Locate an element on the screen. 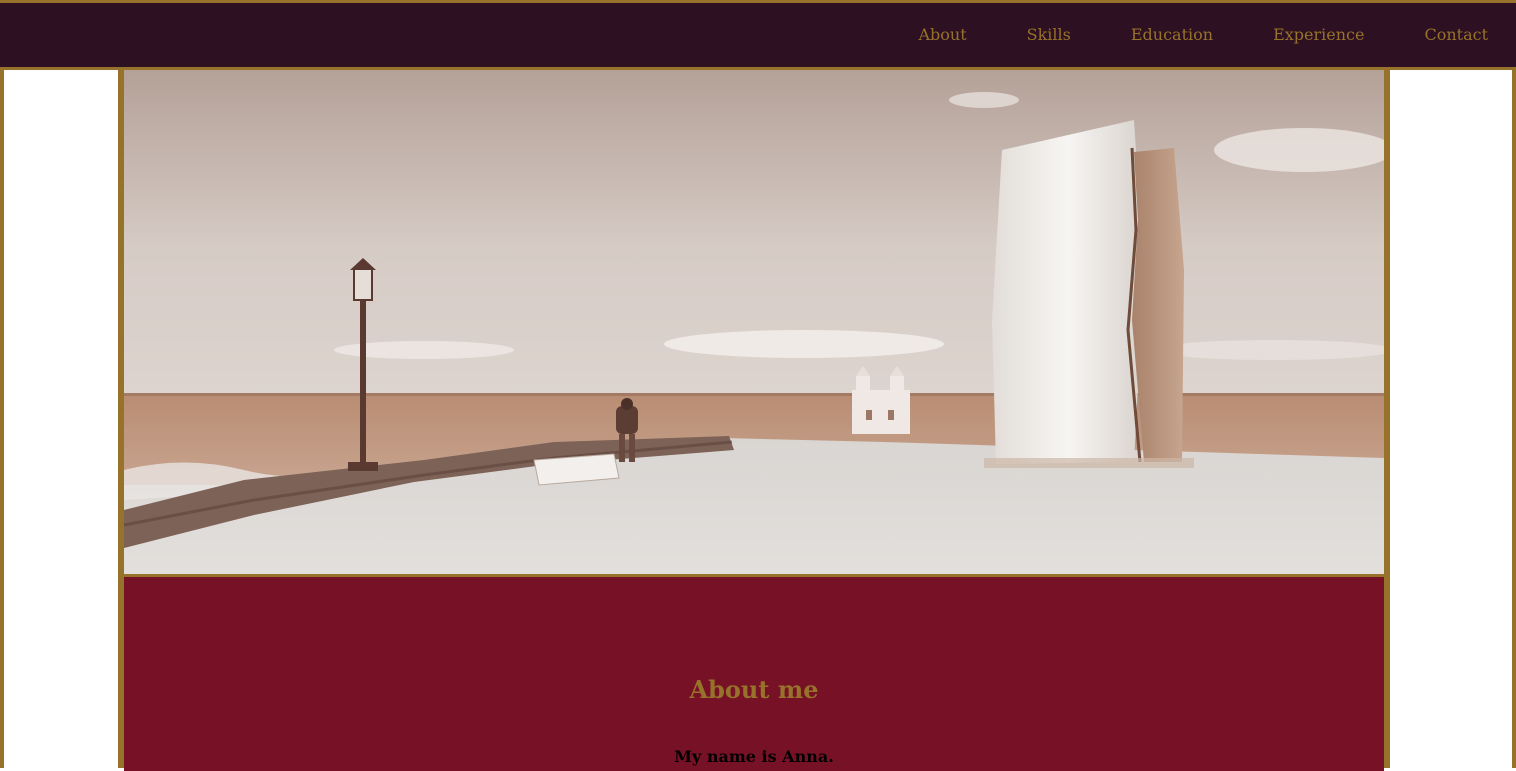  nav-skills: Skills is located at coordinates (1047, 34).